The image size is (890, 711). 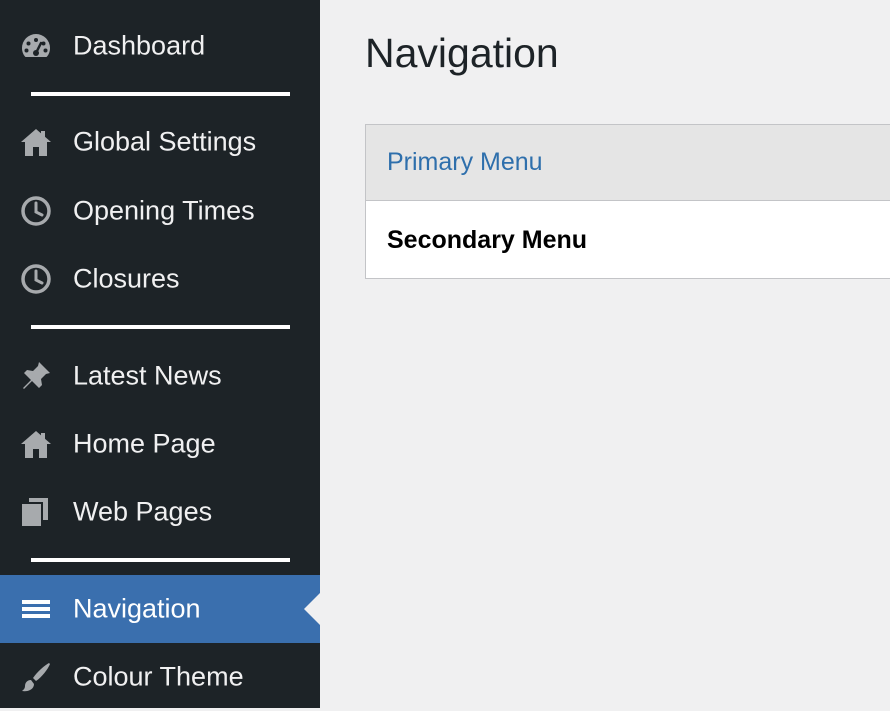 I want to click on sidebar-item-label: Closures, so click(x=126, y=278).